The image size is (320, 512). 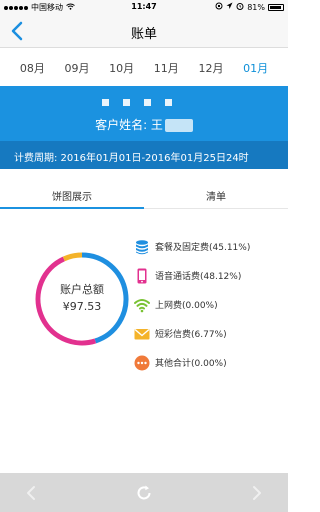 I want to click on customer-name: 王, so click(x=156, y=125).